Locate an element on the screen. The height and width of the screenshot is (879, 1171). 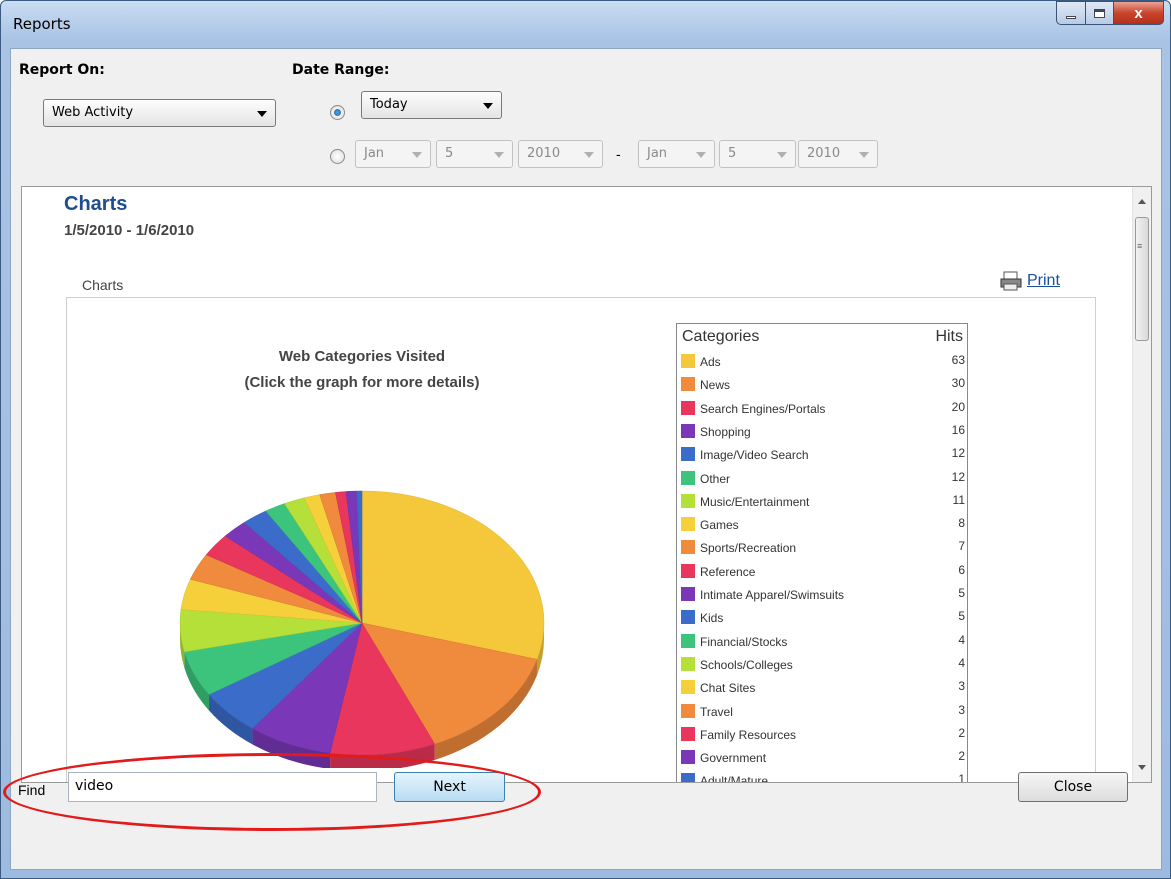
legend-value-header: Hits is located at coordinates (949, 336).